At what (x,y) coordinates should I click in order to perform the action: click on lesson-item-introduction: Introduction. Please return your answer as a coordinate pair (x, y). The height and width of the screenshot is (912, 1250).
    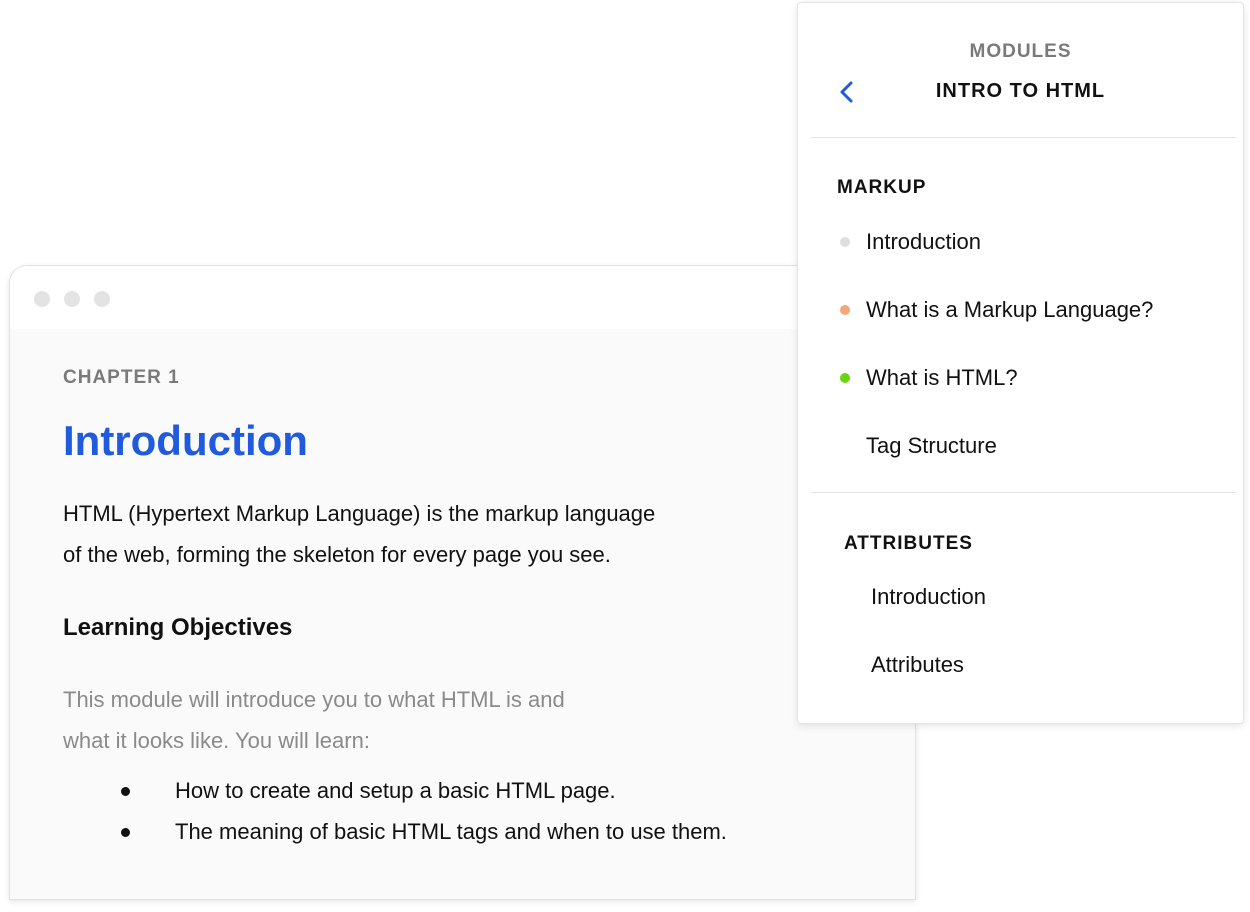
    Looking at the image, I should click on (923, 242).